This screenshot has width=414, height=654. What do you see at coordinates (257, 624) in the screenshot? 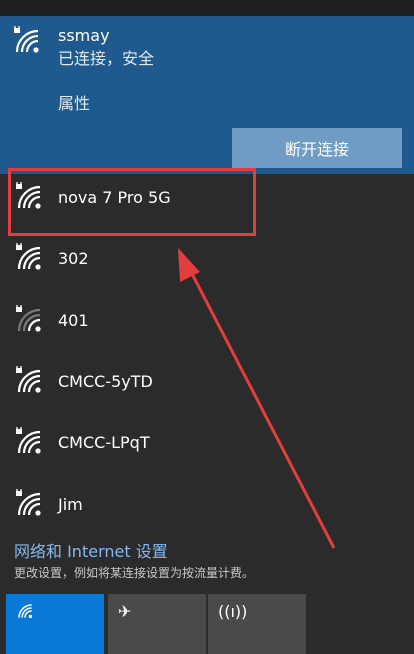
I see `mobile-hotspot-tile: ((ı))` at bounding box center [257, 624].